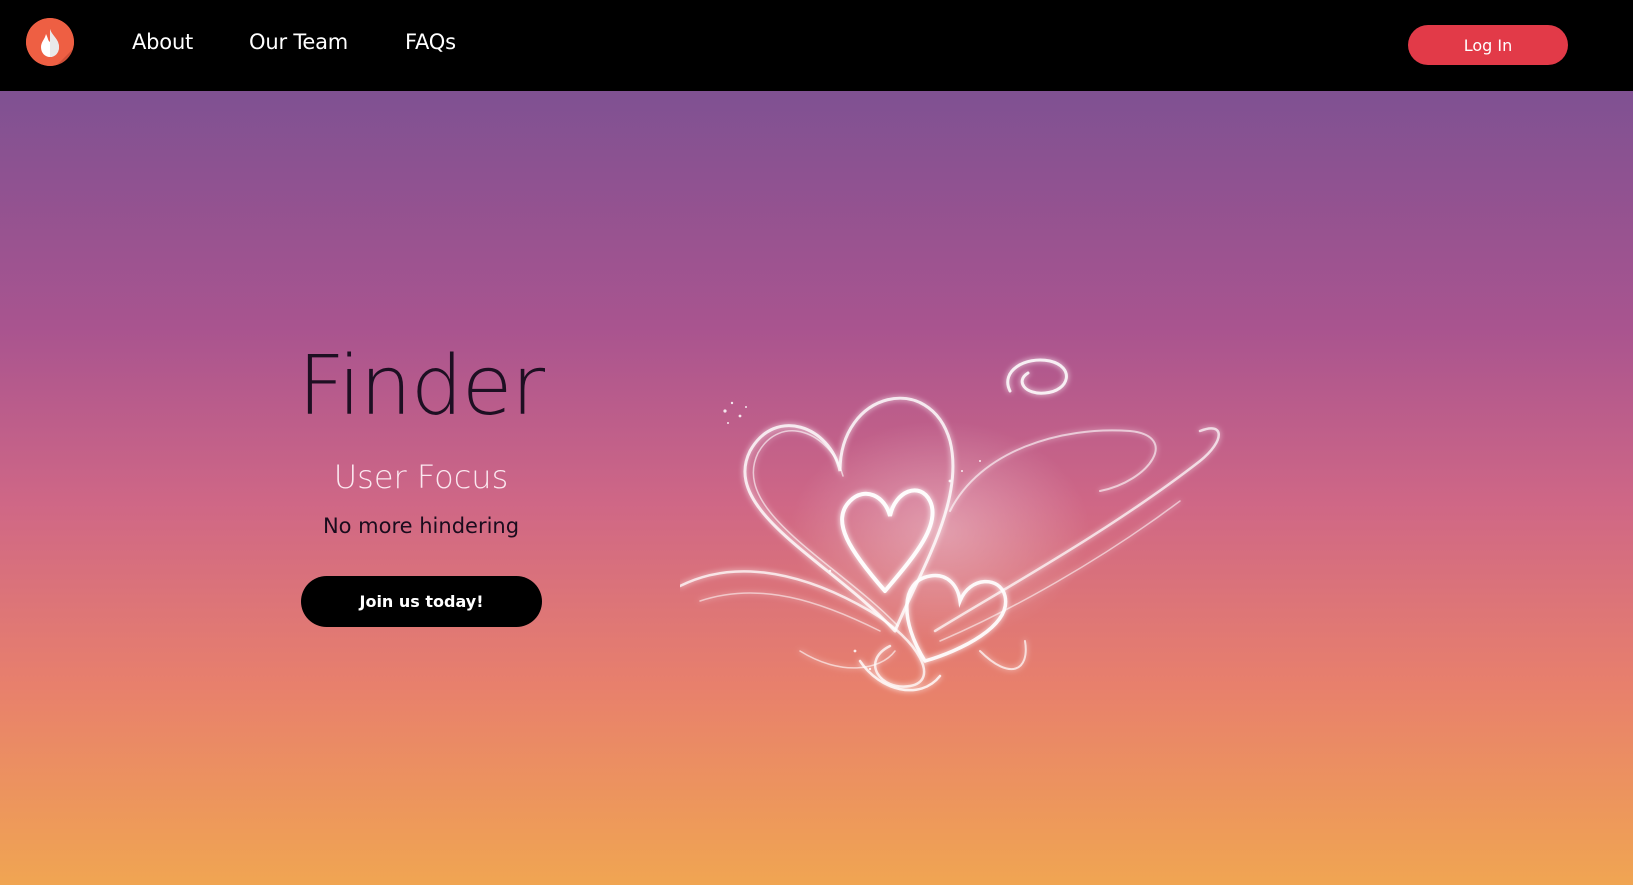 The width and height of the screenshot is (1633, 885). What do you see at coordinates (1488, 45) in the screenshot?
I see `login-button: Log In` at bounding box center [1488, 45].